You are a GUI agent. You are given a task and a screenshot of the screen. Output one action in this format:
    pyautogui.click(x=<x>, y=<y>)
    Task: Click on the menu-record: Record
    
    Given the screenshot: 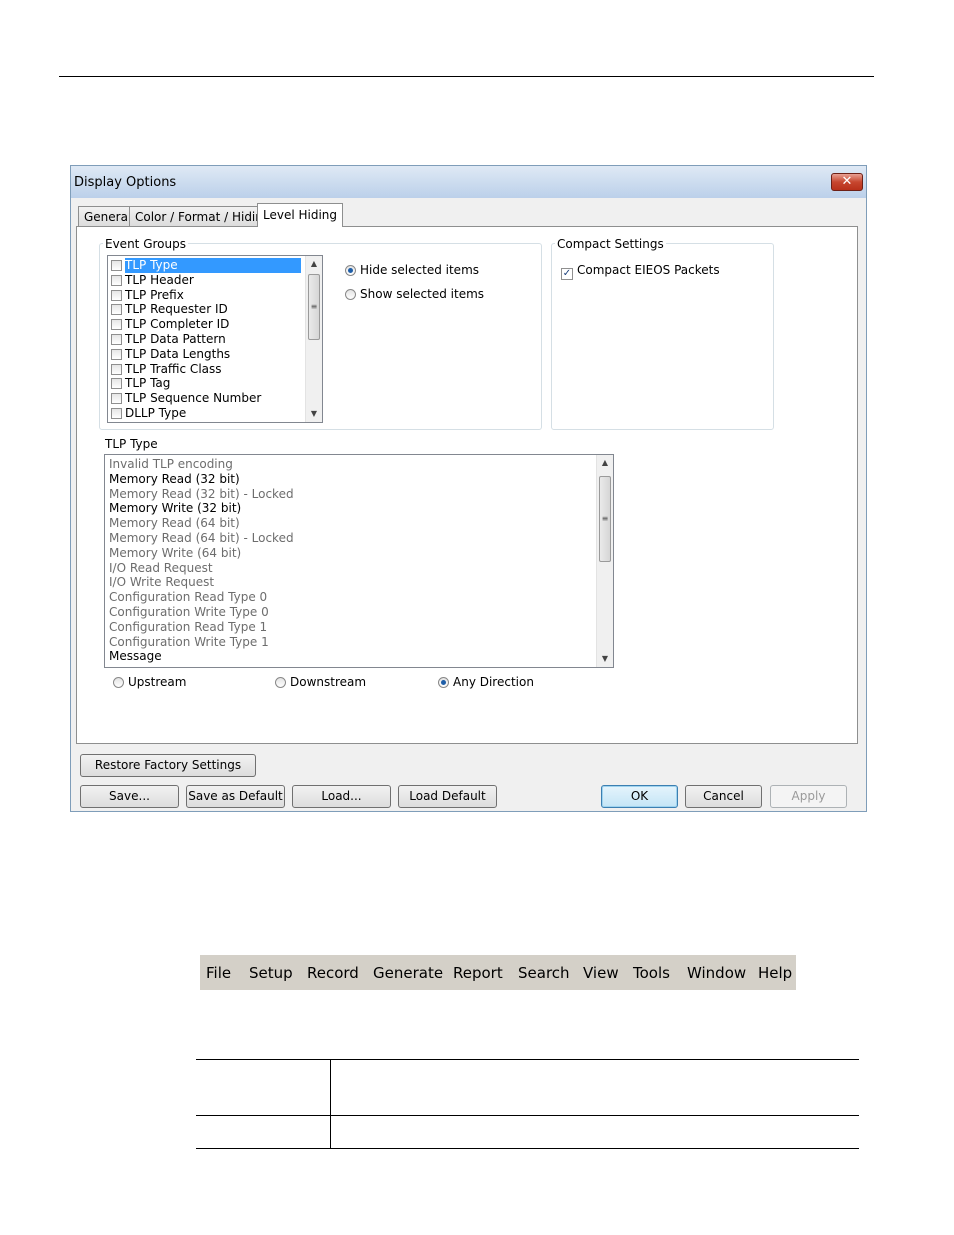 What is the action you would take?
    pyautogui.click(x=333, y=973)
    